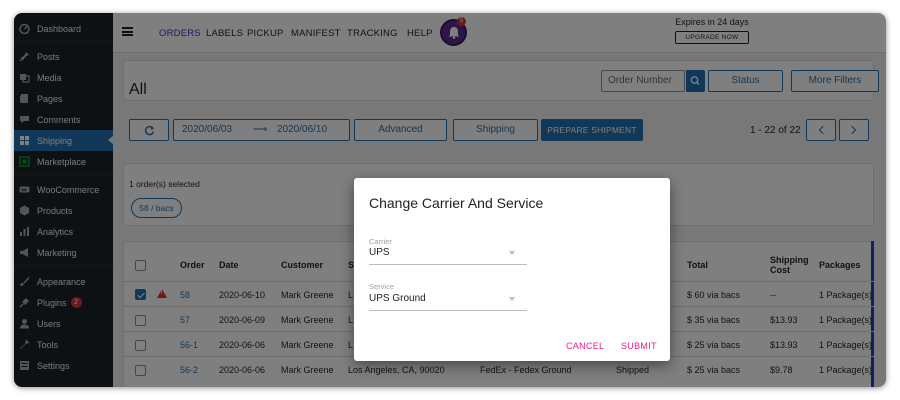 Image resolution: width=900 pixels, height=400 pixels. What do you see at coordinates (639, 346) in the screenshot?
I see `submit-button: SUBMIT` at bounding box center [639, 346].